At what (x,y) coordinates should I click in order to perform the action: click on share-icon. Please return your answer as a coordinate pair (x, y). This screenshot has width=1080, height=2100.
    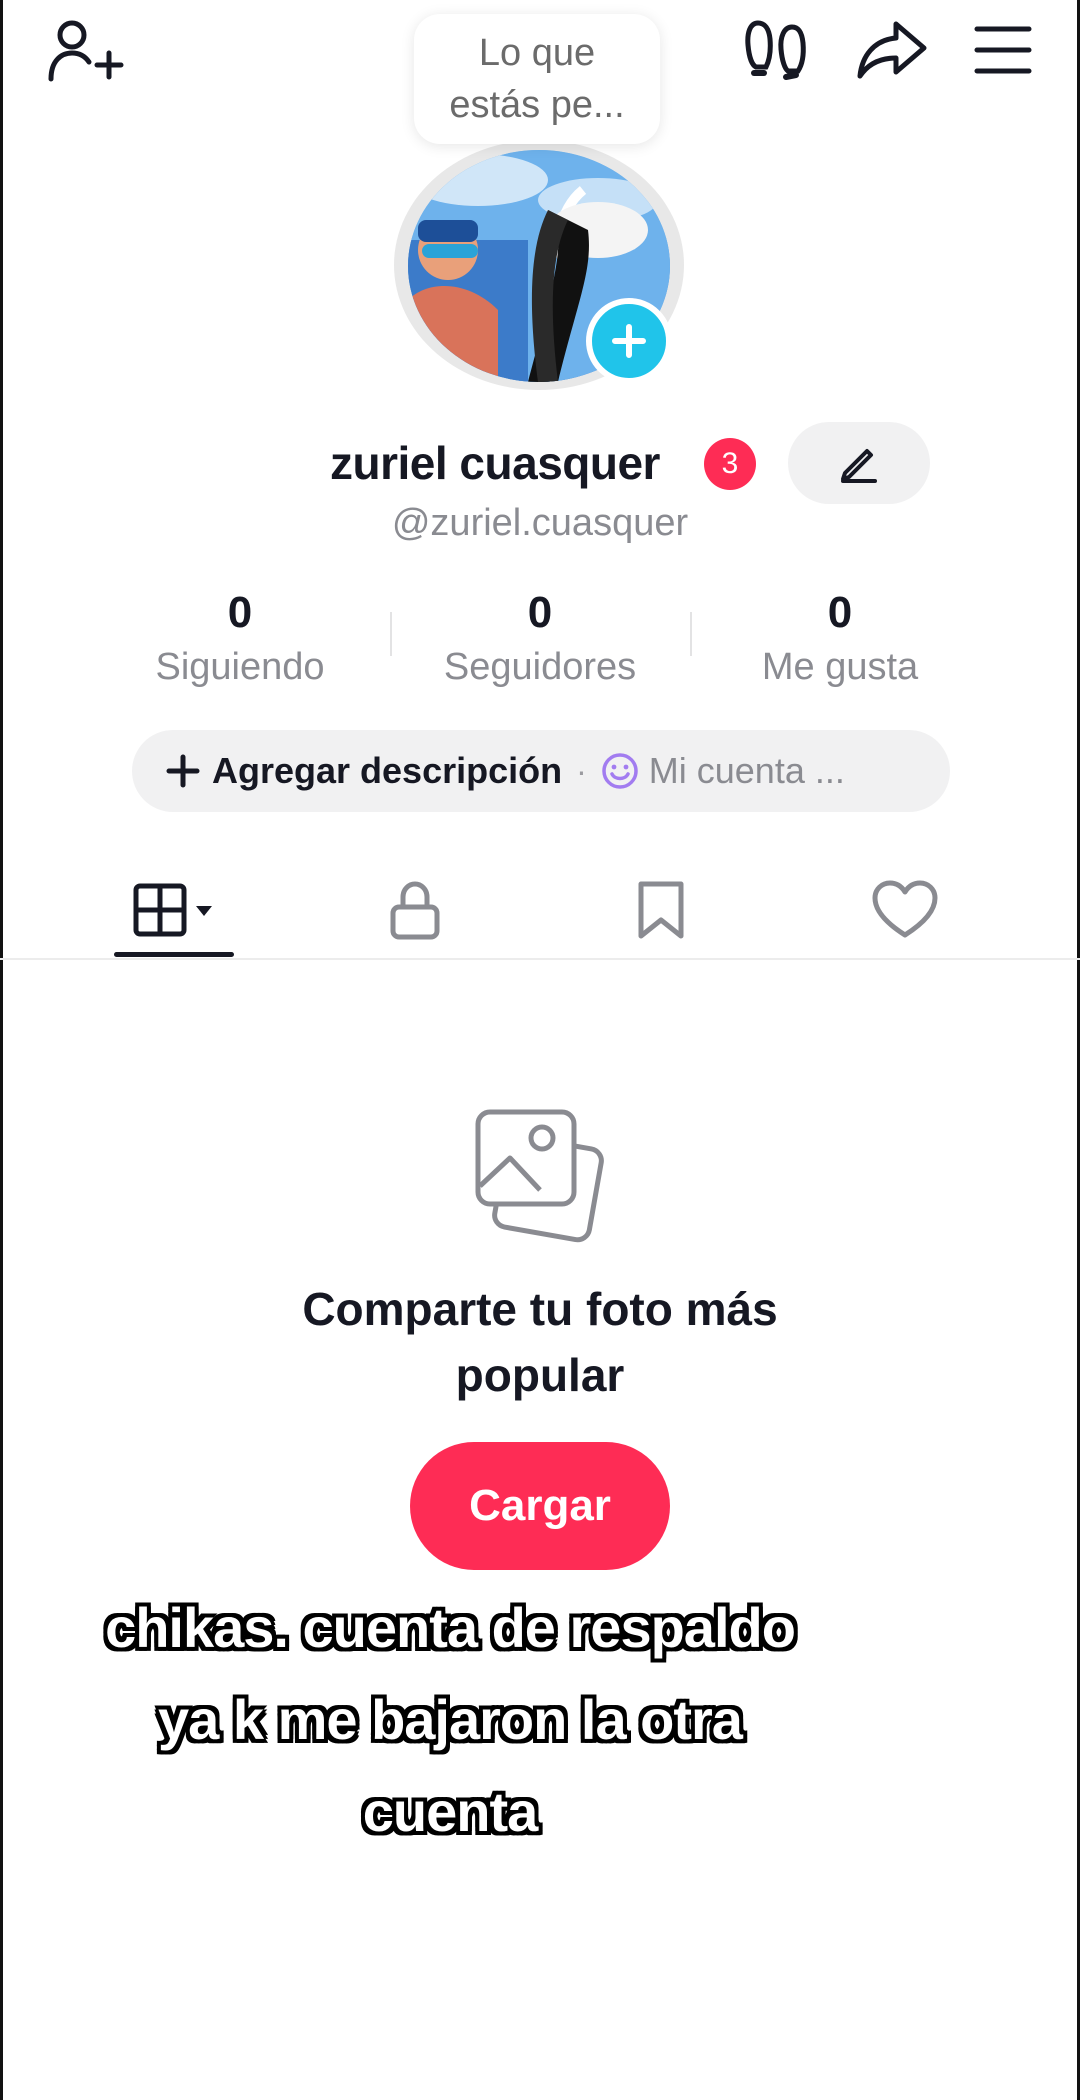
    Looking at the image, I should click on (892, 50).